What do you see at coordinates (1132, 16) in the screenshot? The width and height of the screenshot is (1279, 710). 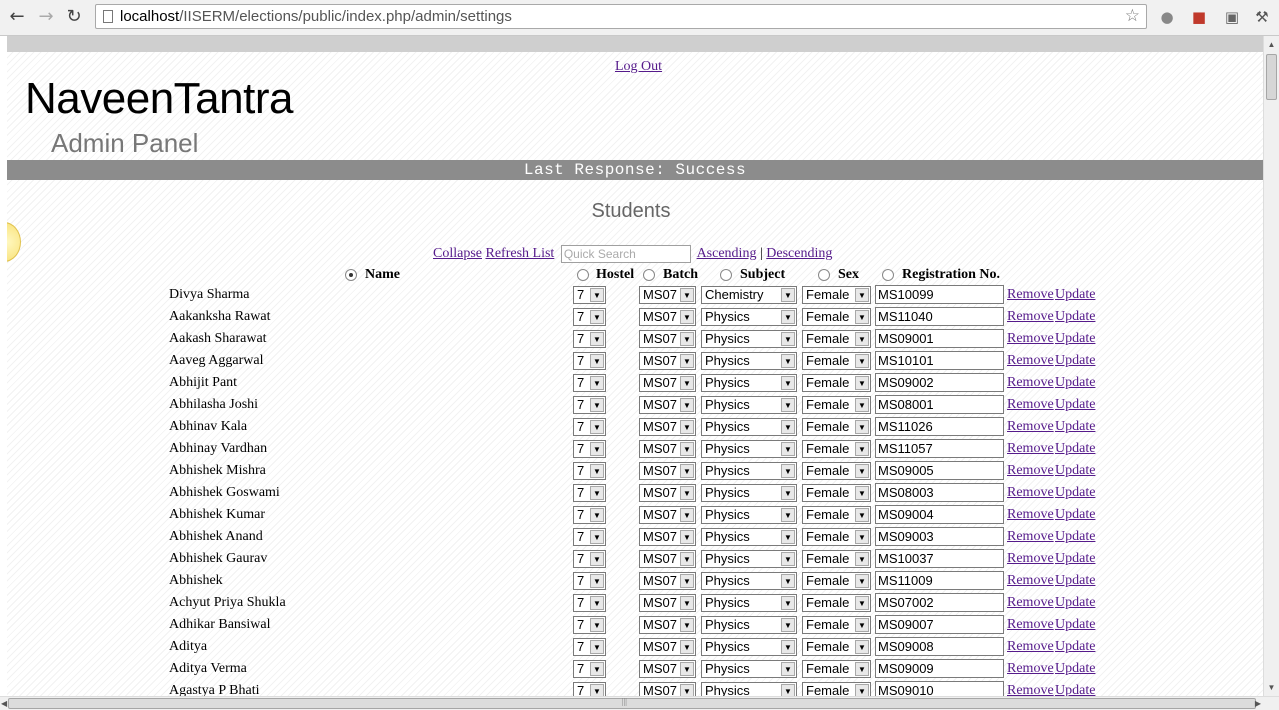 I see `bookmark-star-icon: ☆` at bounding box center [1132, 16].